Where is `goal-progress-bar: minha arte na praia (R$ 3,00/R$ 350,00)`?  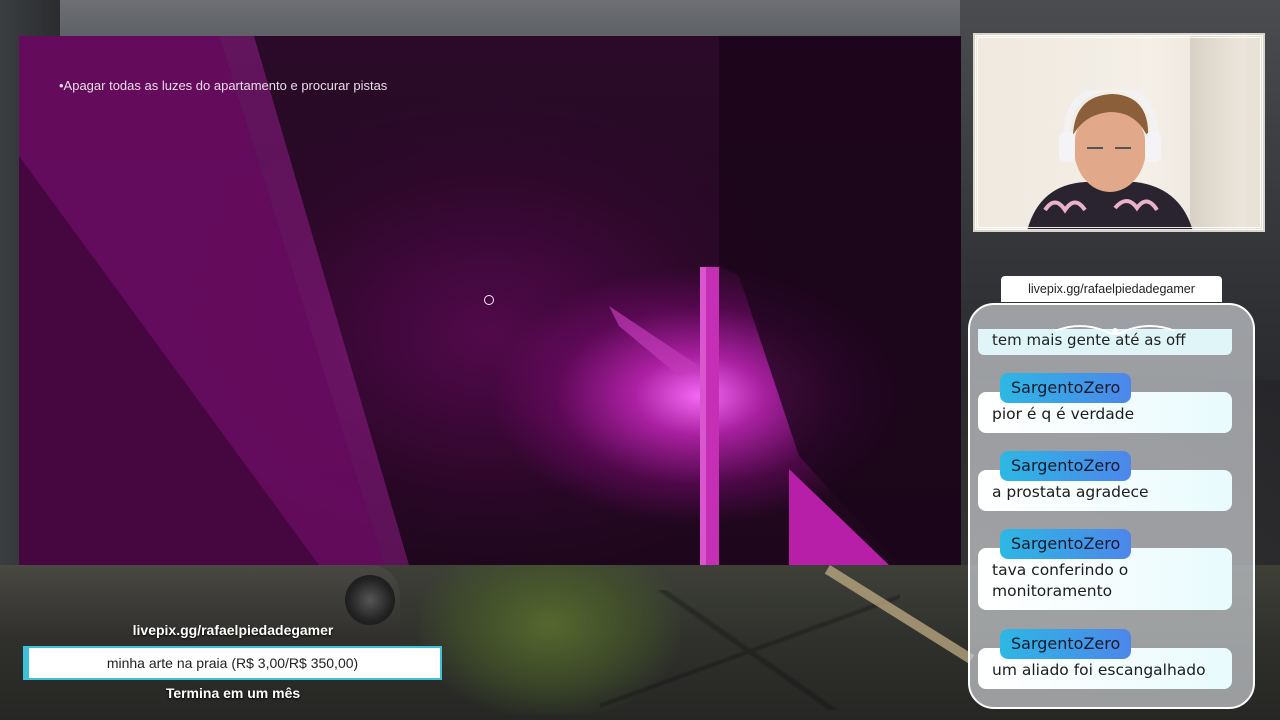 goal-progress-bar: minha arte na praia (R$ 3,00/R$ 350,00) is located at coordinates (232, 663).